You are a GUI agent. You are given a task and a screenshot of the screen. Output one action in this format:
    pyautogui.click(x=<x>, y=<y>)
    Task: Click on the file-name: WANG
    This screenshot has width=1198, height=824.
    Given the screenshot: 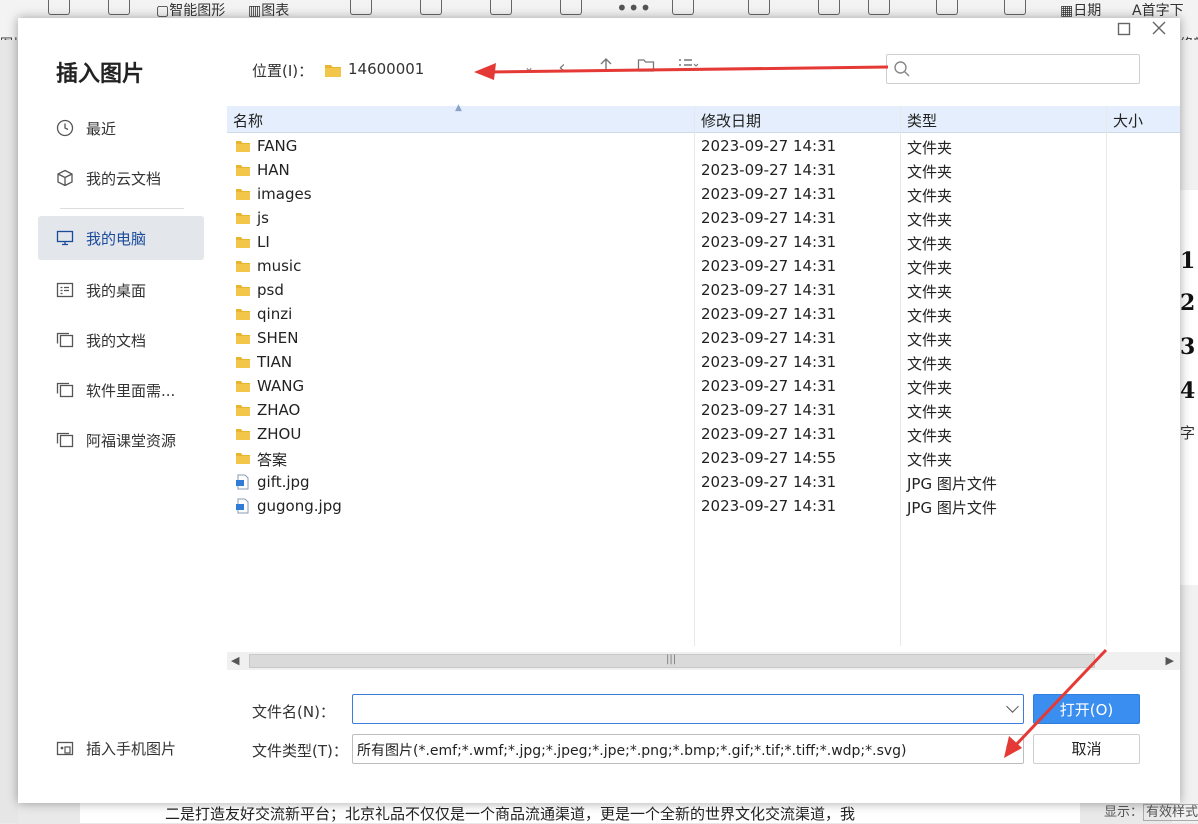 What is the action you would take?
    pyautogui.click(x=281, y=386)
    